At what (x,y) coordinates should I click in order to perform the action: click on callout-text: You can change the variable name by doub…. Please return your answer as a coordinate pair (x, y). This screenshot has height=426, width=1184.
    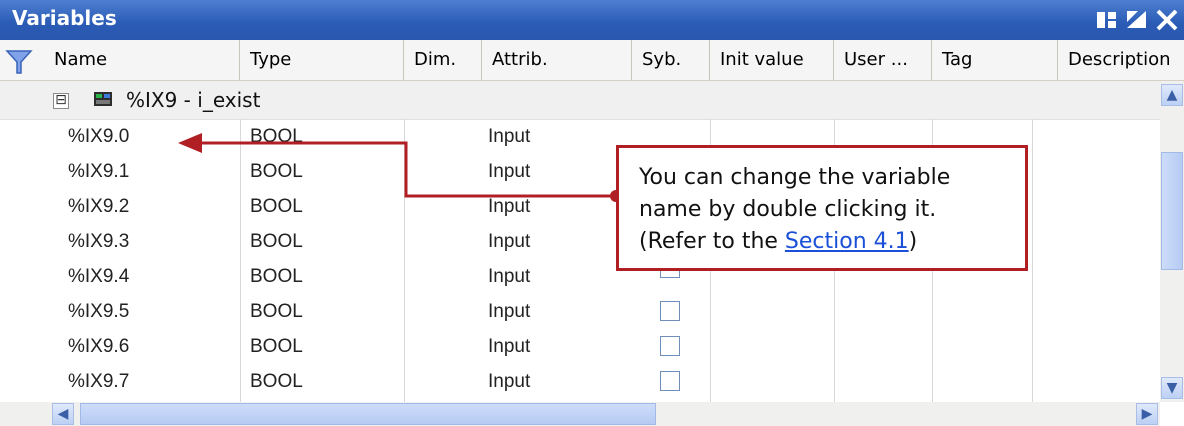
    Looking at the image, I should click on (829, 210).